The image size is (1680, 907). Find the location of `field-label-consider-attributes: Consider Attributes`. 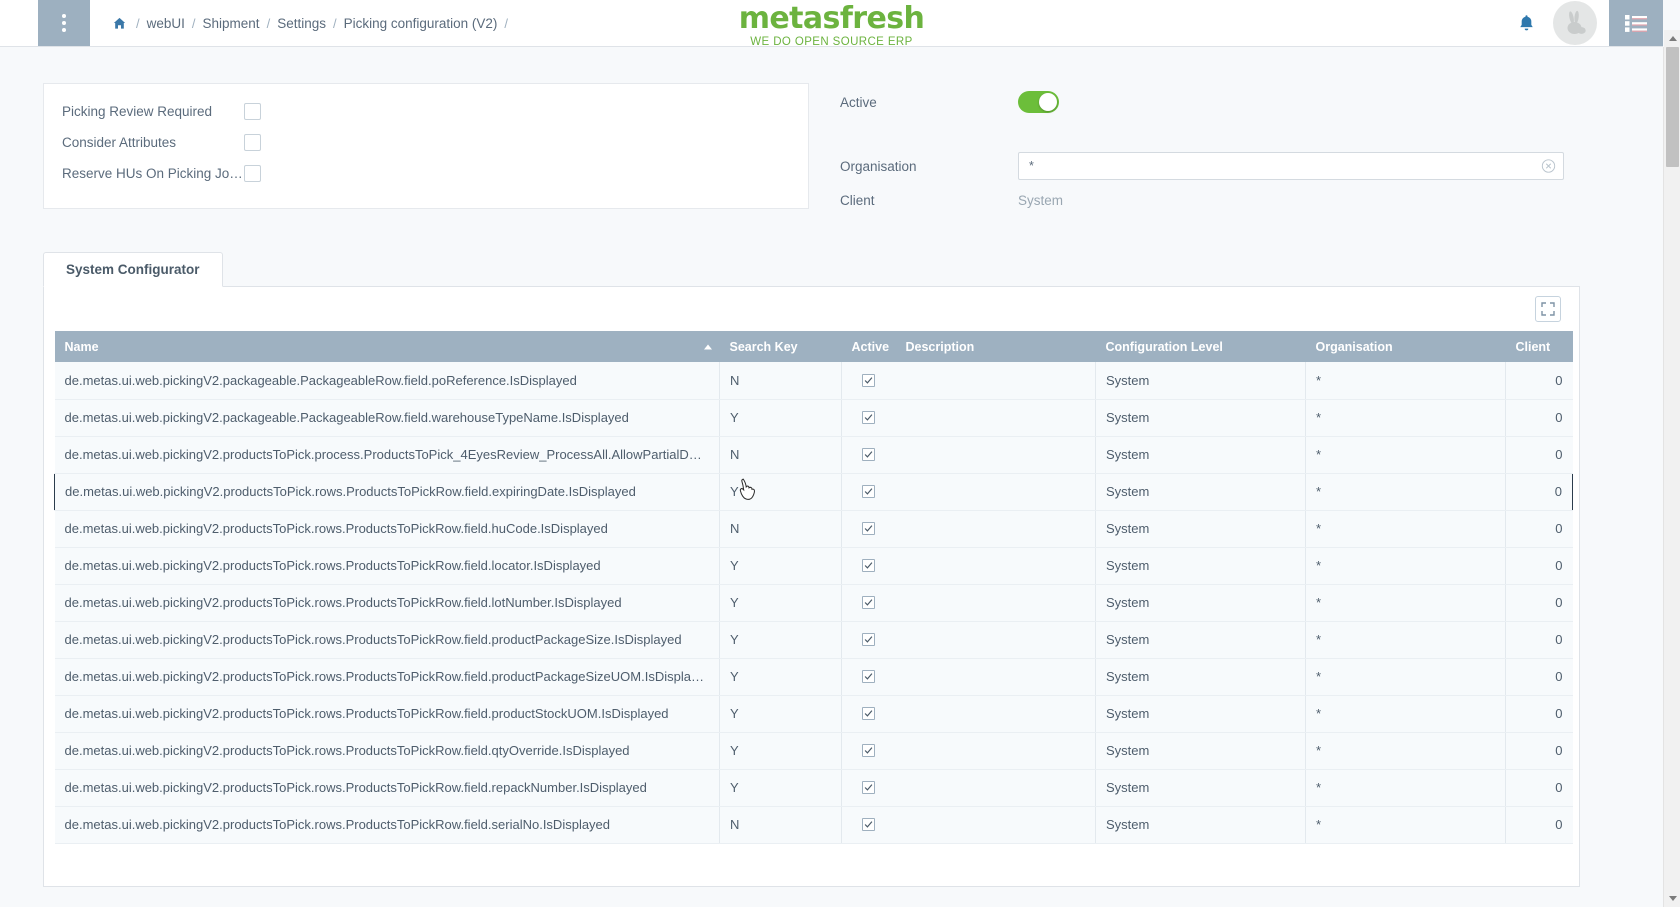

field-label-consider-attributes: Consider Attributes is located at coordinates (119, 142).